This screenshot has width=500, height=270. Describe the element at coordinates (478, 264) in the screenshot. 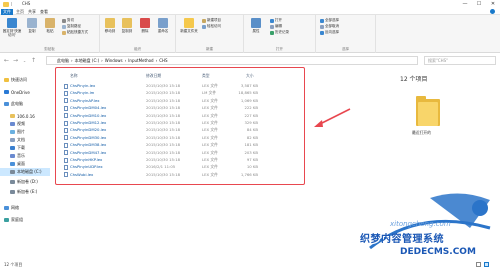

I see `details-view-icon` at that location.